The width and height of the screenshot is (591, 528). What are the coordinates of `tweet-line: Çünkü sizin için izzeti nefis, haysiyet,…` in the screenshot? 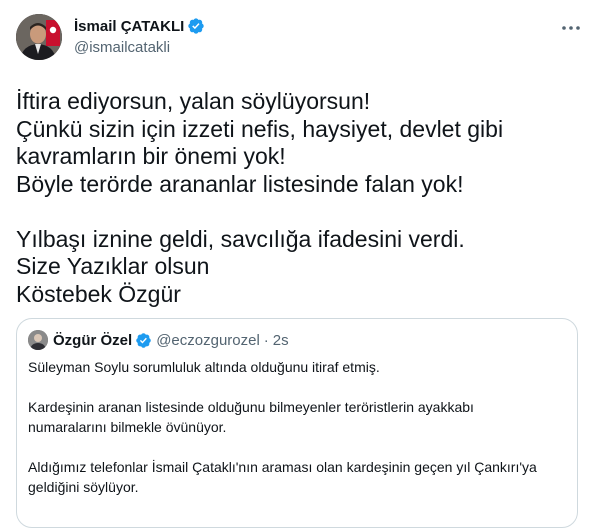 It's located at (260, 128).